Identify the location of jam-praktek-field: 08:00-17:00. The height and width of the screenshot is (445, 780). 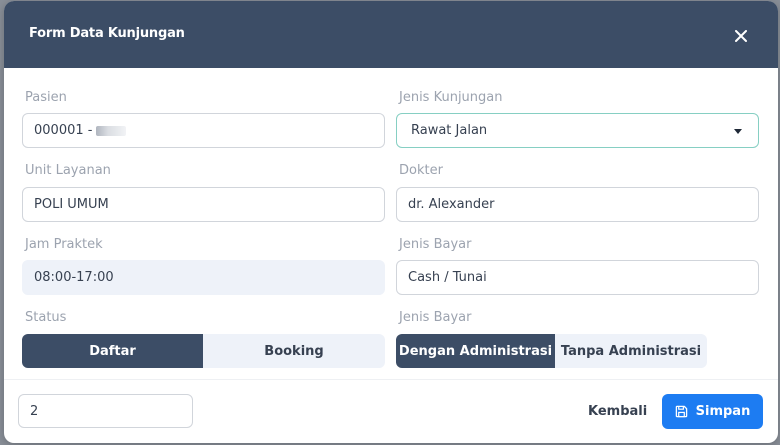
(203, 277).